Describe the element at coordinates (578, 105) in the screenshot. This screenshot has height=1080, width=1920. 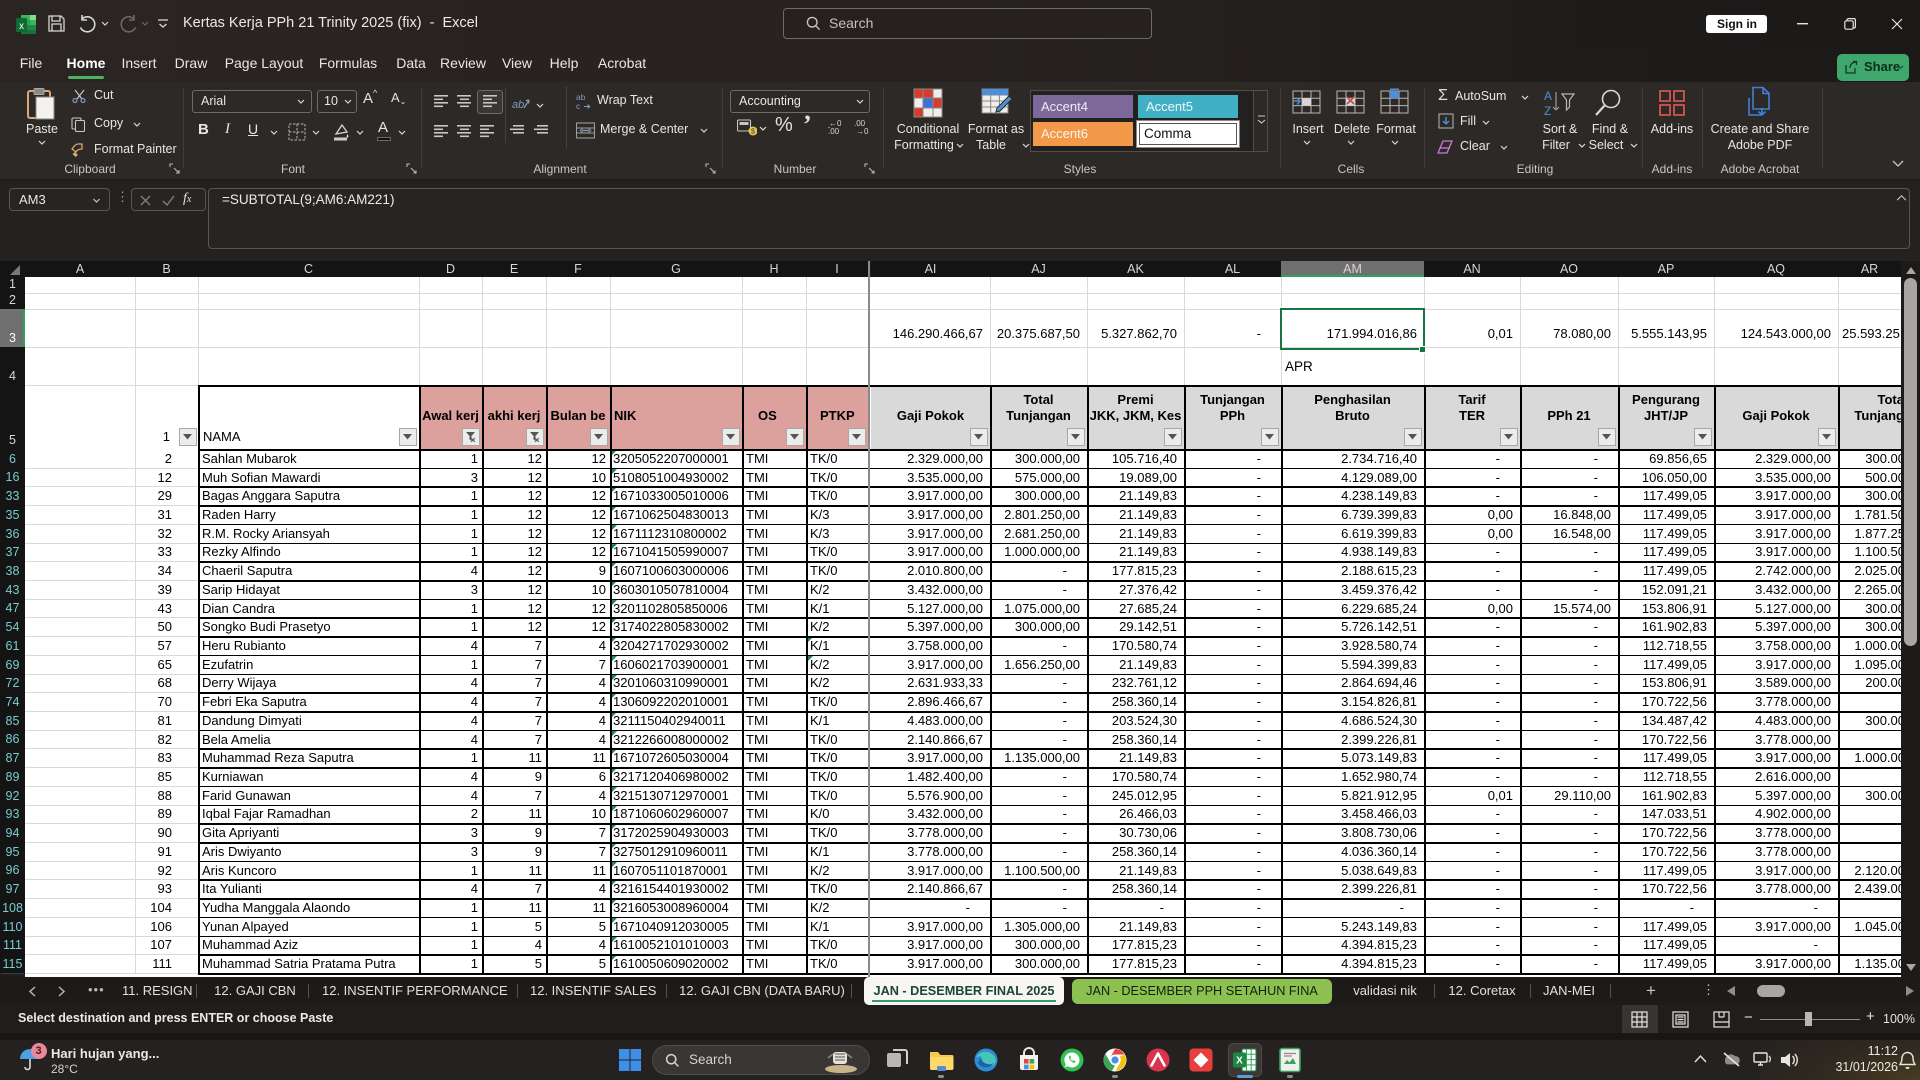
I see `svg-text: c` at that location.